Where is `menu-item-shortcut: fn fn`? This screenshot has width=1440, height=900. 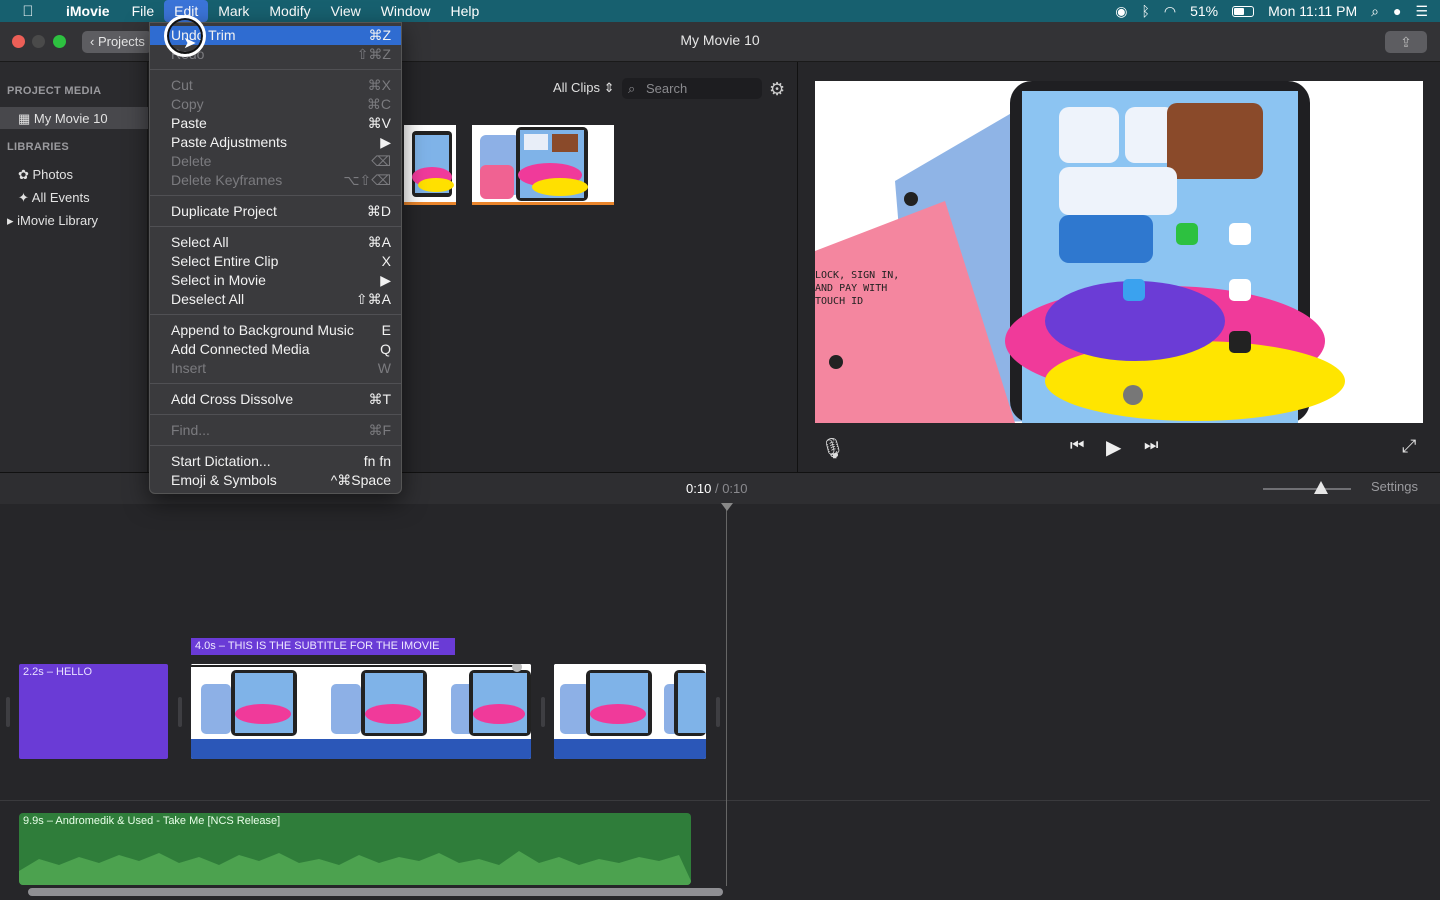 menu-item-shortcut: fn fn is located at coordinates (377, 461).